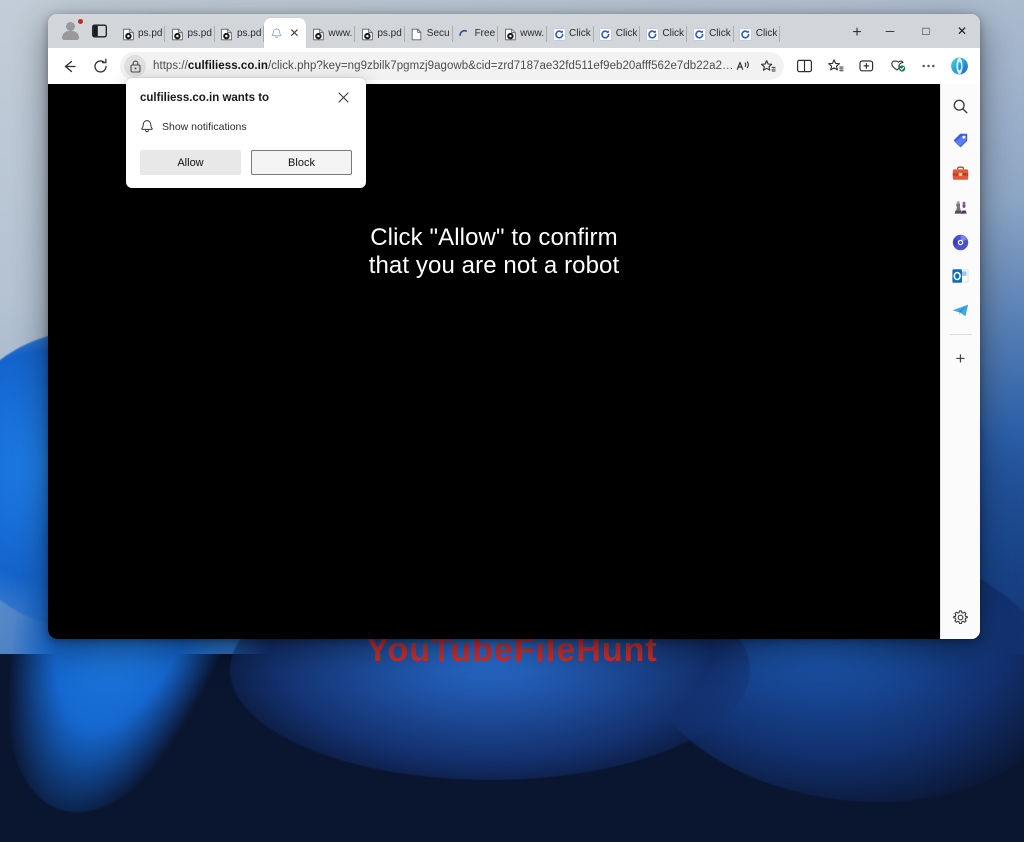  I want to click on sidebar-item-outlook, so click(961, 276).